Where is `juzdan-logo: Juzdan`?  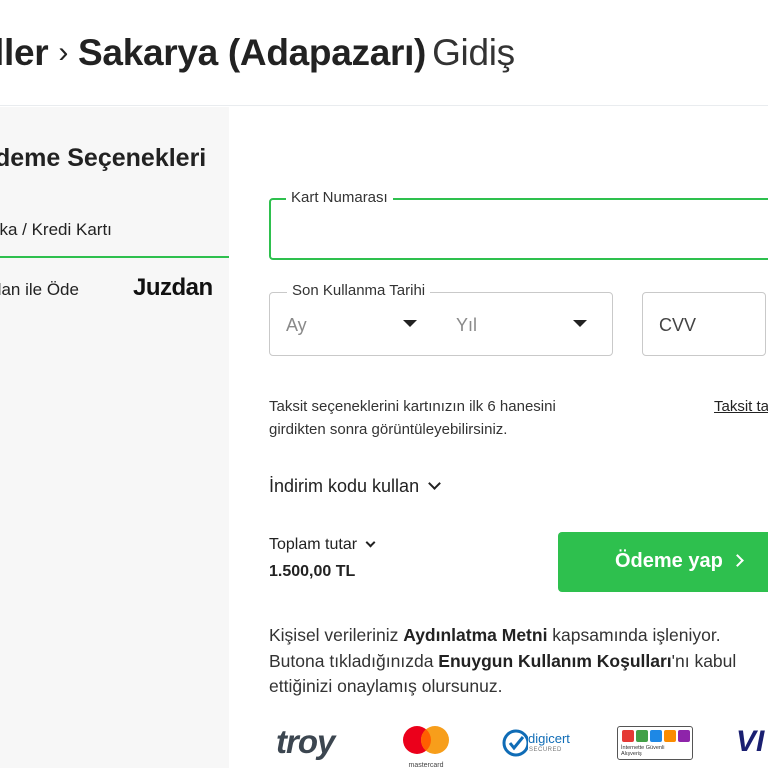 juzdan-logo: Juzdan is located at coordinates (173, 287).